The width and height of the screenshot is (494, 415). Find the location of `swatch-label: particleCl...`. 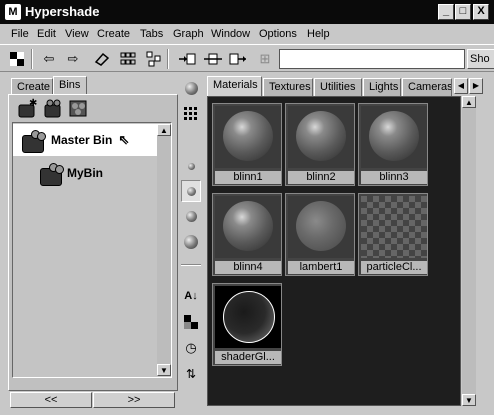

swatch-label: particleCl... is located at coordinates (394, 267).